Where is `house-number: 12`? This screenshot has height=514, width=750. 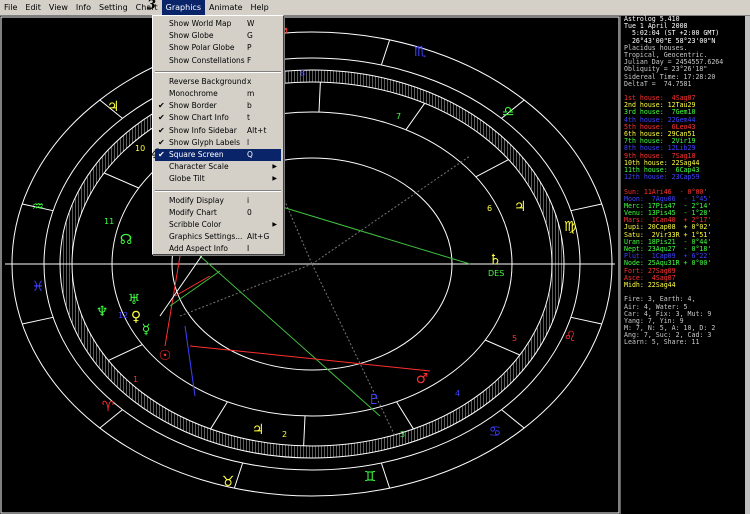 house-number: 12 is located at coordinates (123, 315).